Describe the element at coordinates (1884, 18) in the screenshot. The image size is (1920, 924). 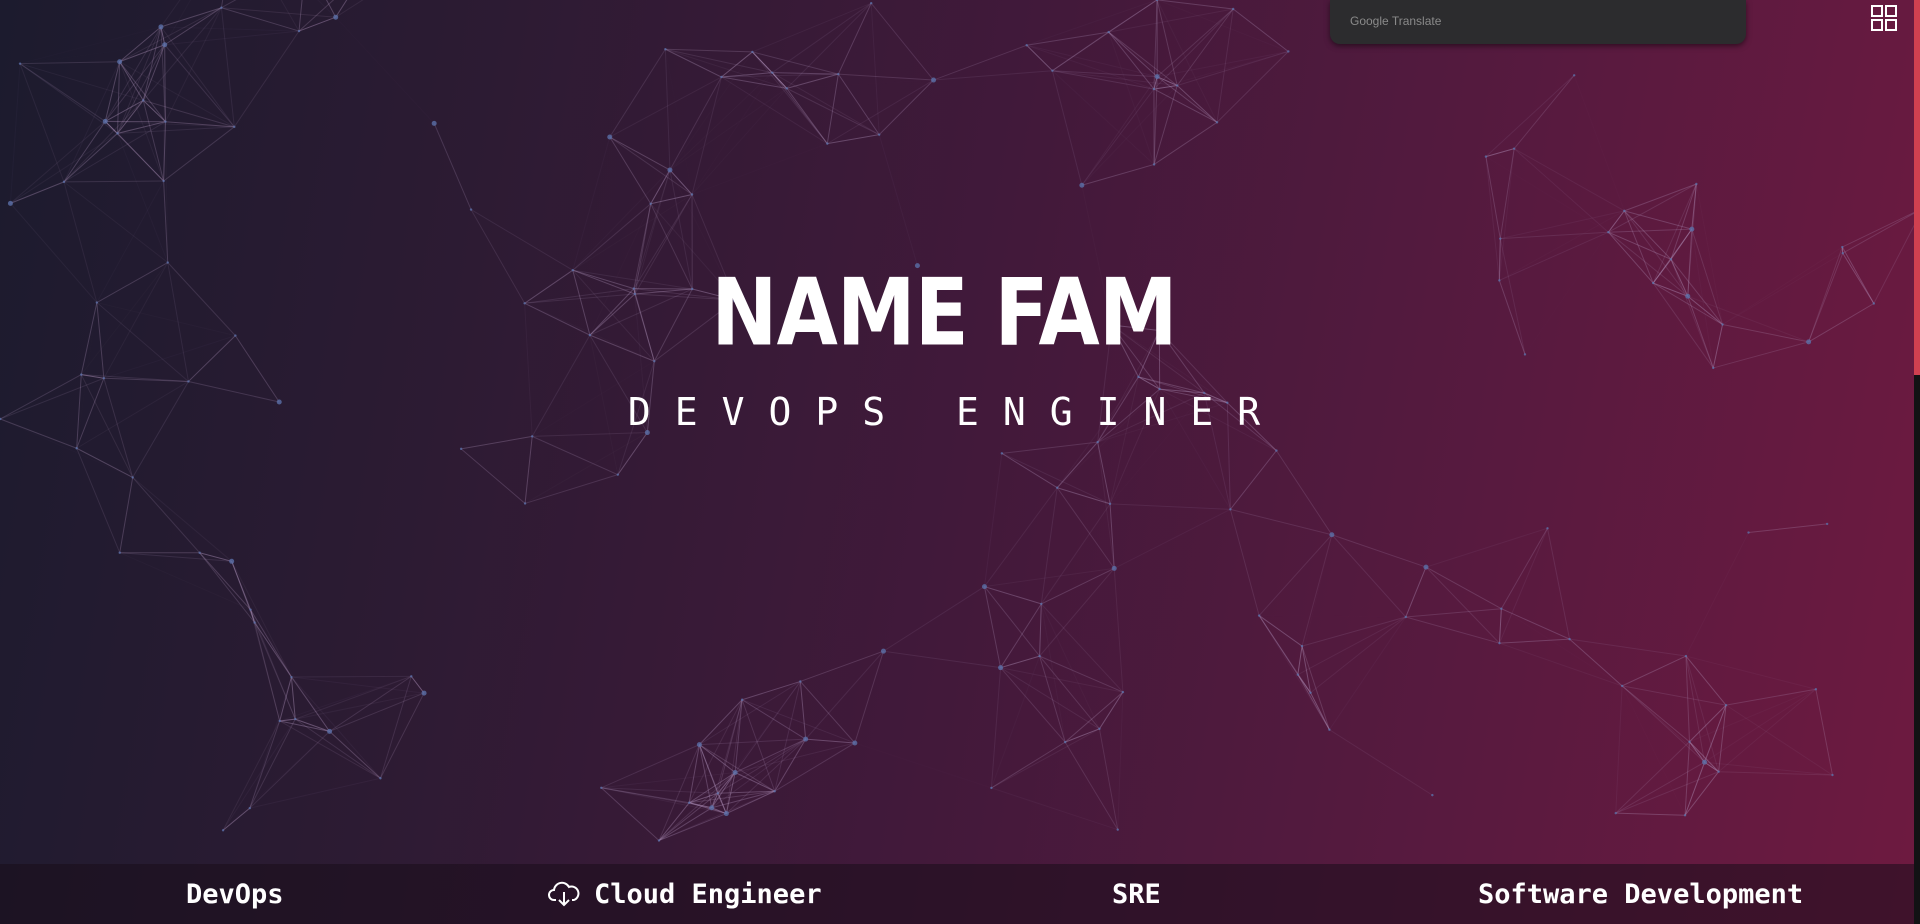
I see `apps-grid-icon` at that location.